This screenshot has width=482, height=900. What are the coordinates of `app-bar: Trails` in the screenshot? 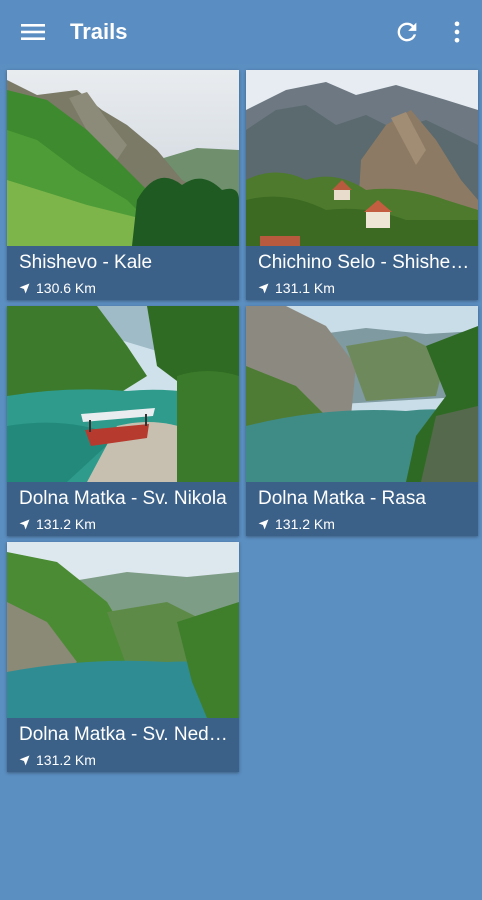 It's located at (241, 32).